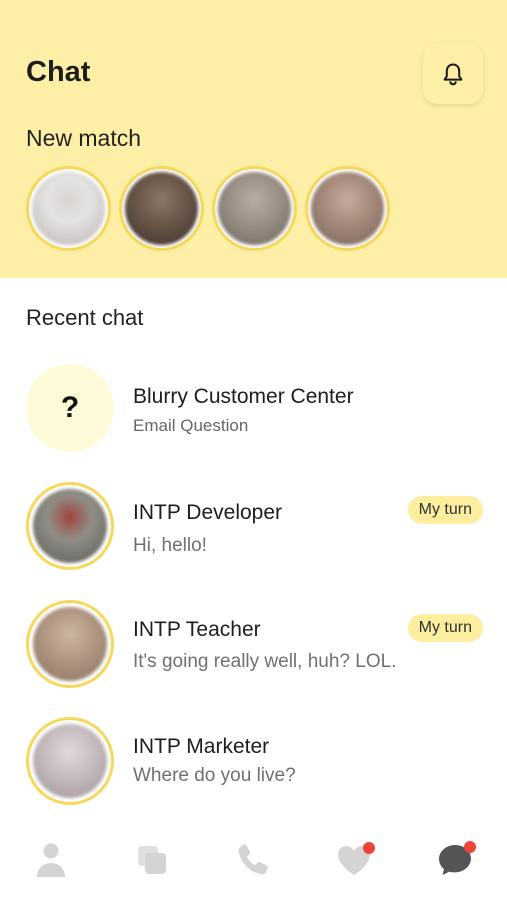  Describe the element at coordinates (208, 512) in the screenshot. I see `chat-name: INTP Developer` at that location.